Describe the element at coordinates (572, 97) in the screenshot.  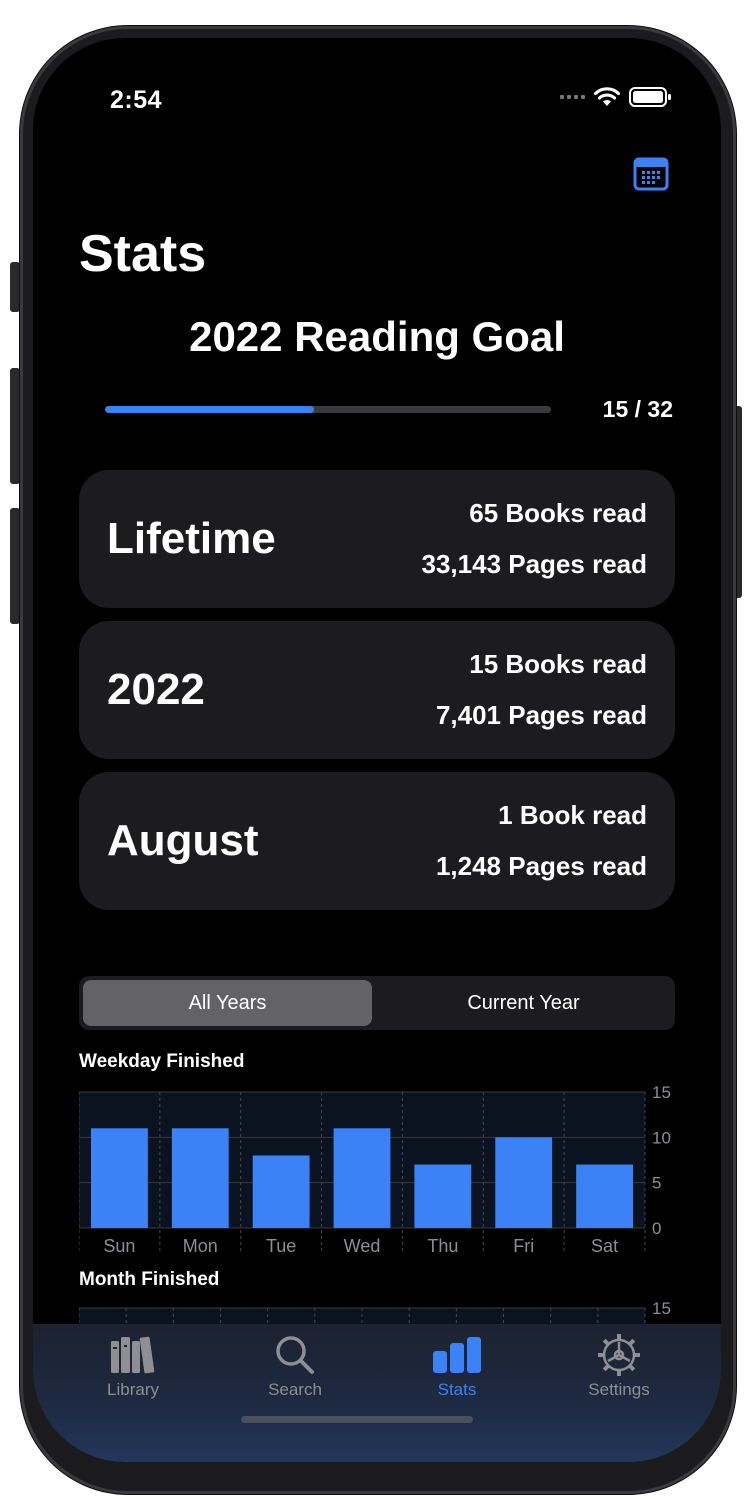
I see `cellular-signal-icon` at that location.